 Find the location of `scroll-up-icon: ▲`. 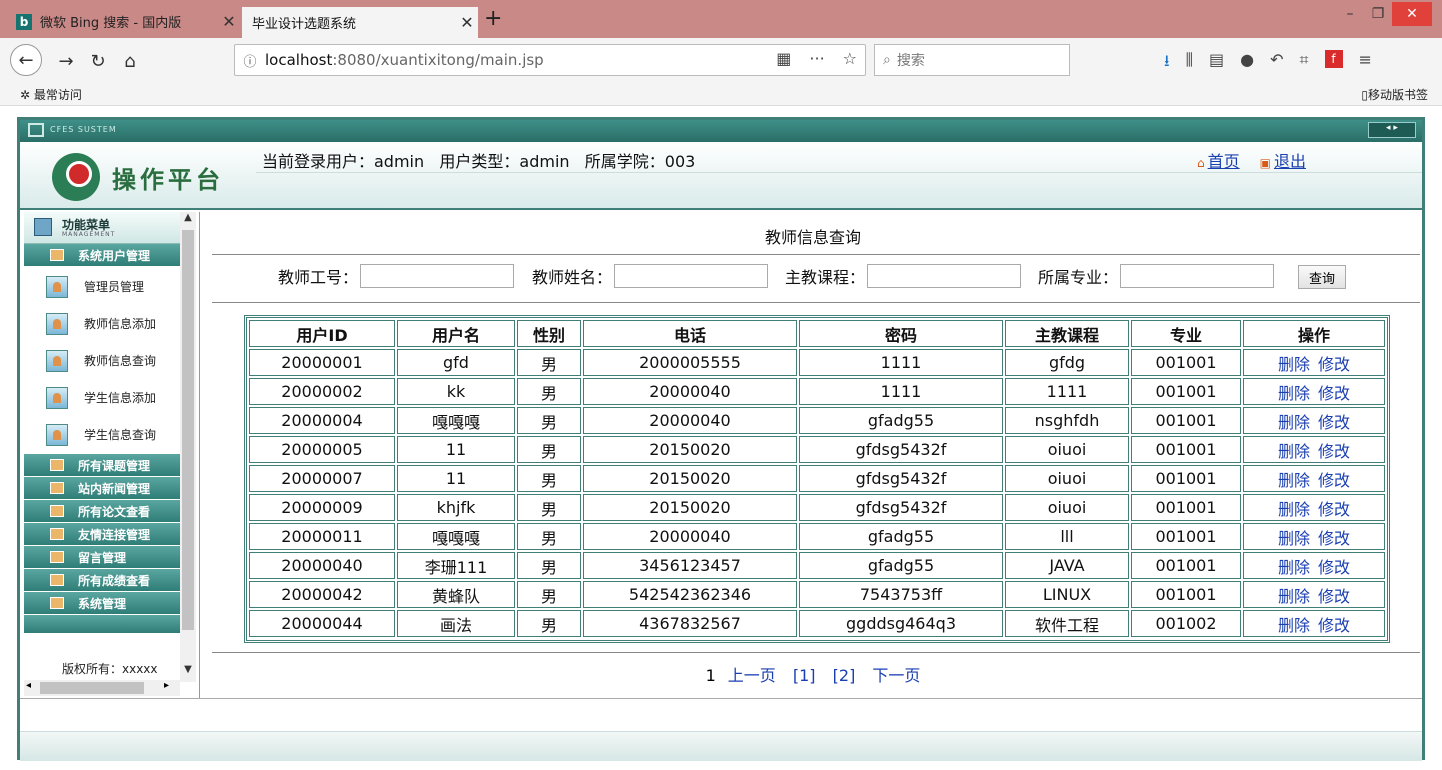

scroll-up-icon: ▲ is located at coordinates (188, 220).